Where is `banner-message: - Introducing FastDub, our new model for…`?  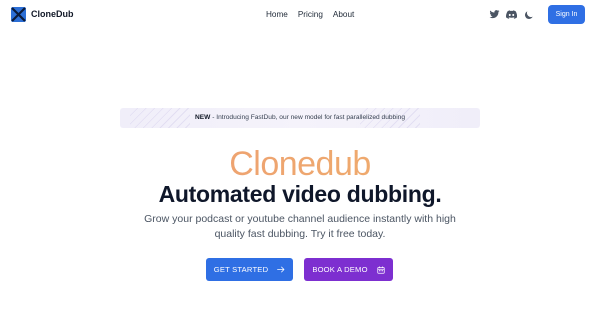
banner-message: - Introducing FastDub, our new model for… is located at coordinates (307, 117).